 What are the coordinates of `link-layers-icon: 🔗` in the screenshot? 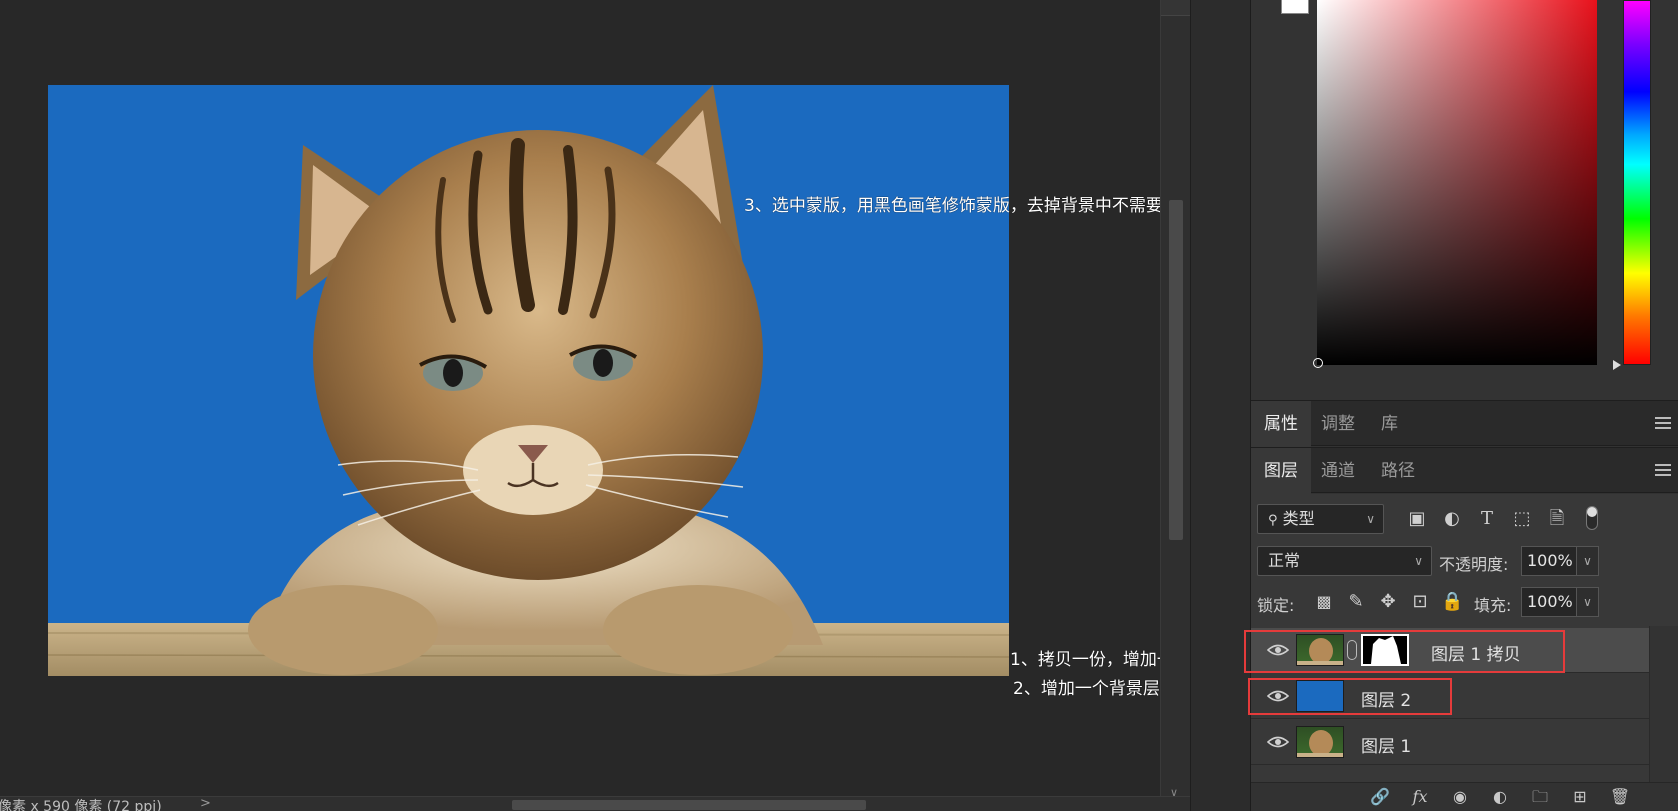 It's located at (1380, 797).